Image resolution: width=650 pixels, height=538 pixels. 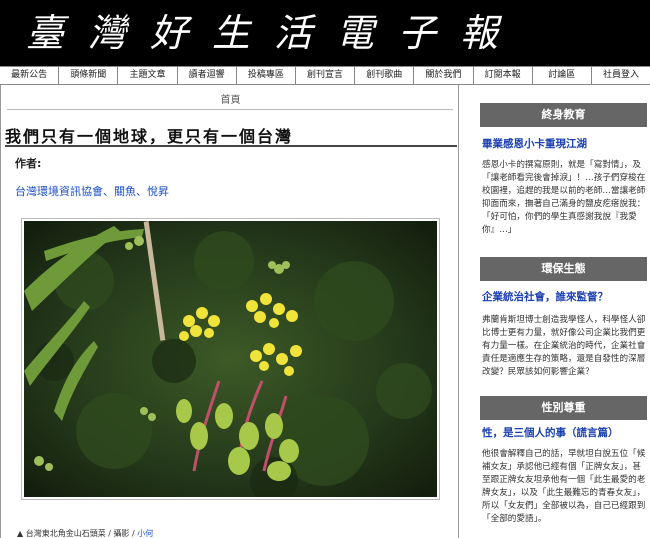 What do you see at coordinates (266, 75) in the screenshot?
I see `nav-item-submissions: 投稿專區` at bounding box center [266, 75].